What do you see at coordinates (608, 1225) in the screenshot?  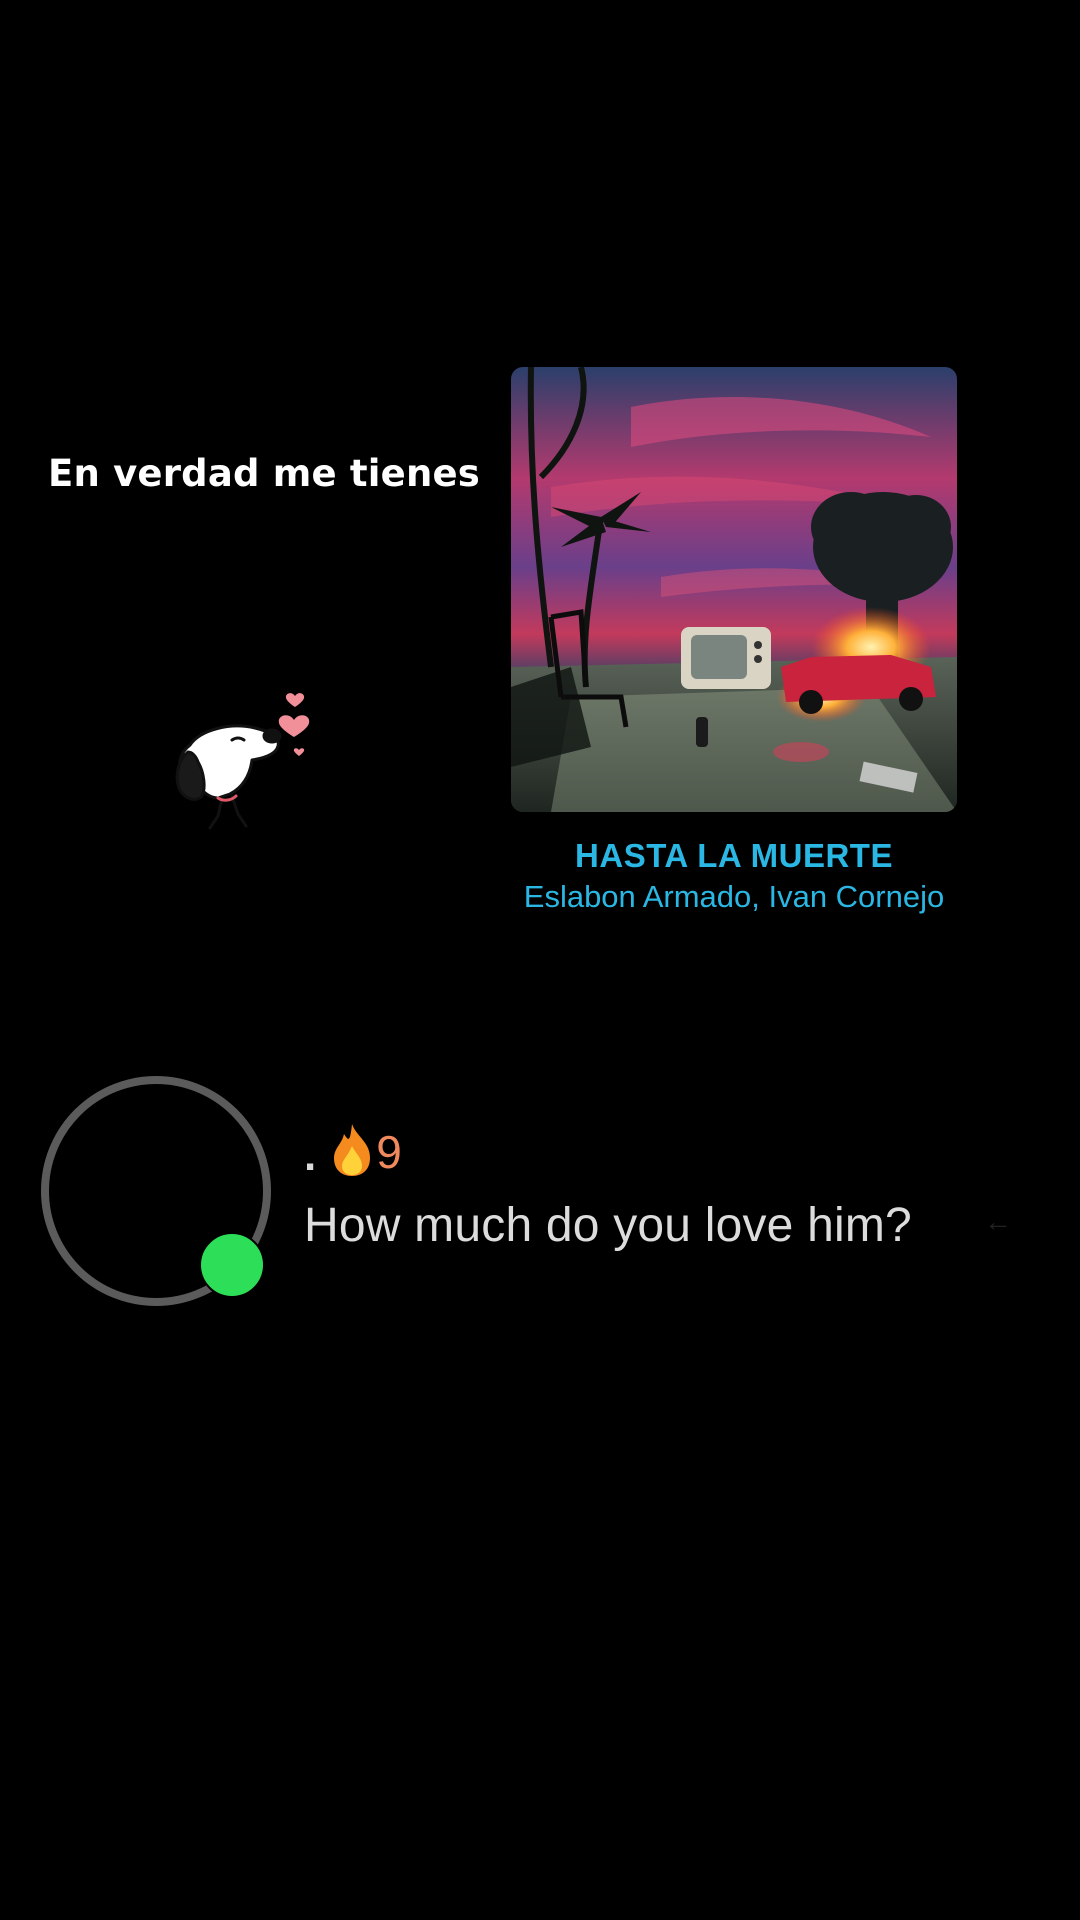 I see `message-text: How much do you love him?` at bounding box center [608, 1225].